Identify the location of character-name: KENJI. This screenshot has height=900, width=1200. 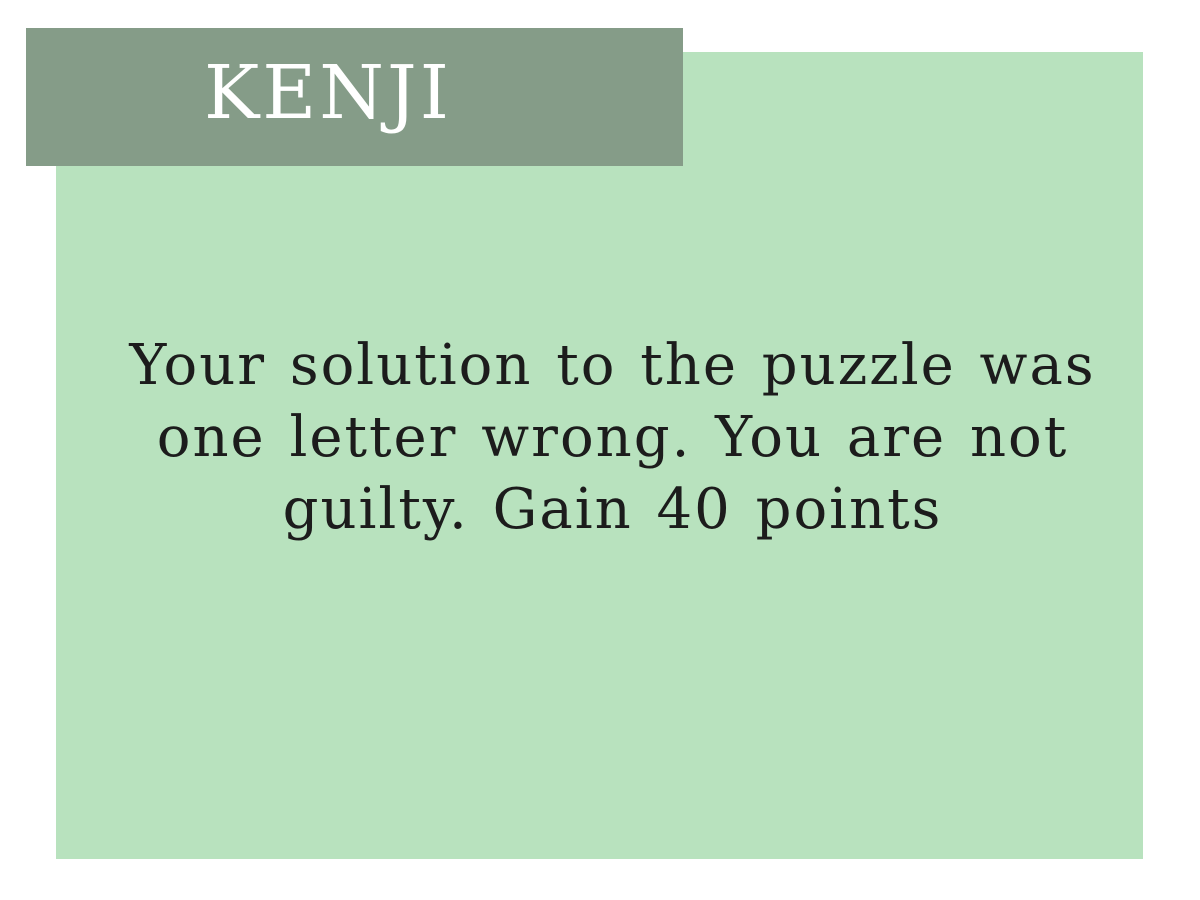
(328, 93).